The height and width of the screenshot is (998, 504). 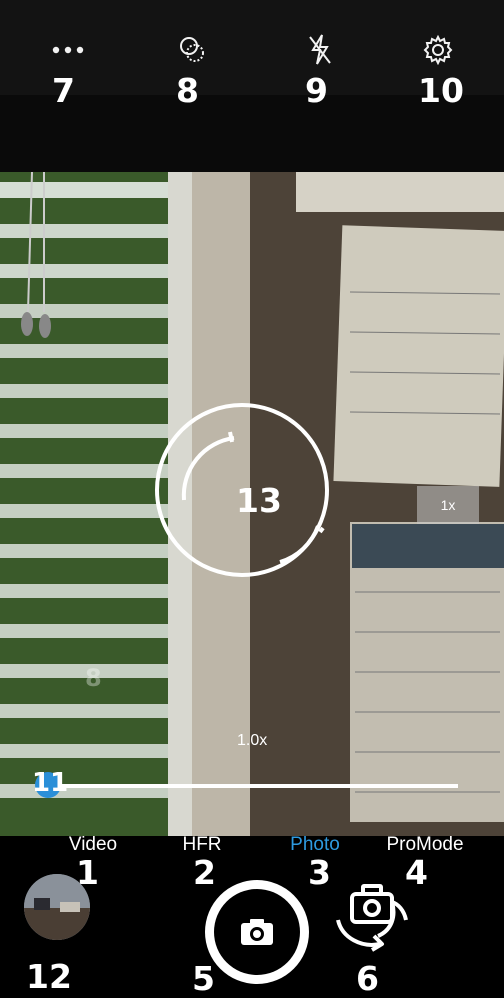 I want to click on flash-off-icon, so click(x=320, y=49).